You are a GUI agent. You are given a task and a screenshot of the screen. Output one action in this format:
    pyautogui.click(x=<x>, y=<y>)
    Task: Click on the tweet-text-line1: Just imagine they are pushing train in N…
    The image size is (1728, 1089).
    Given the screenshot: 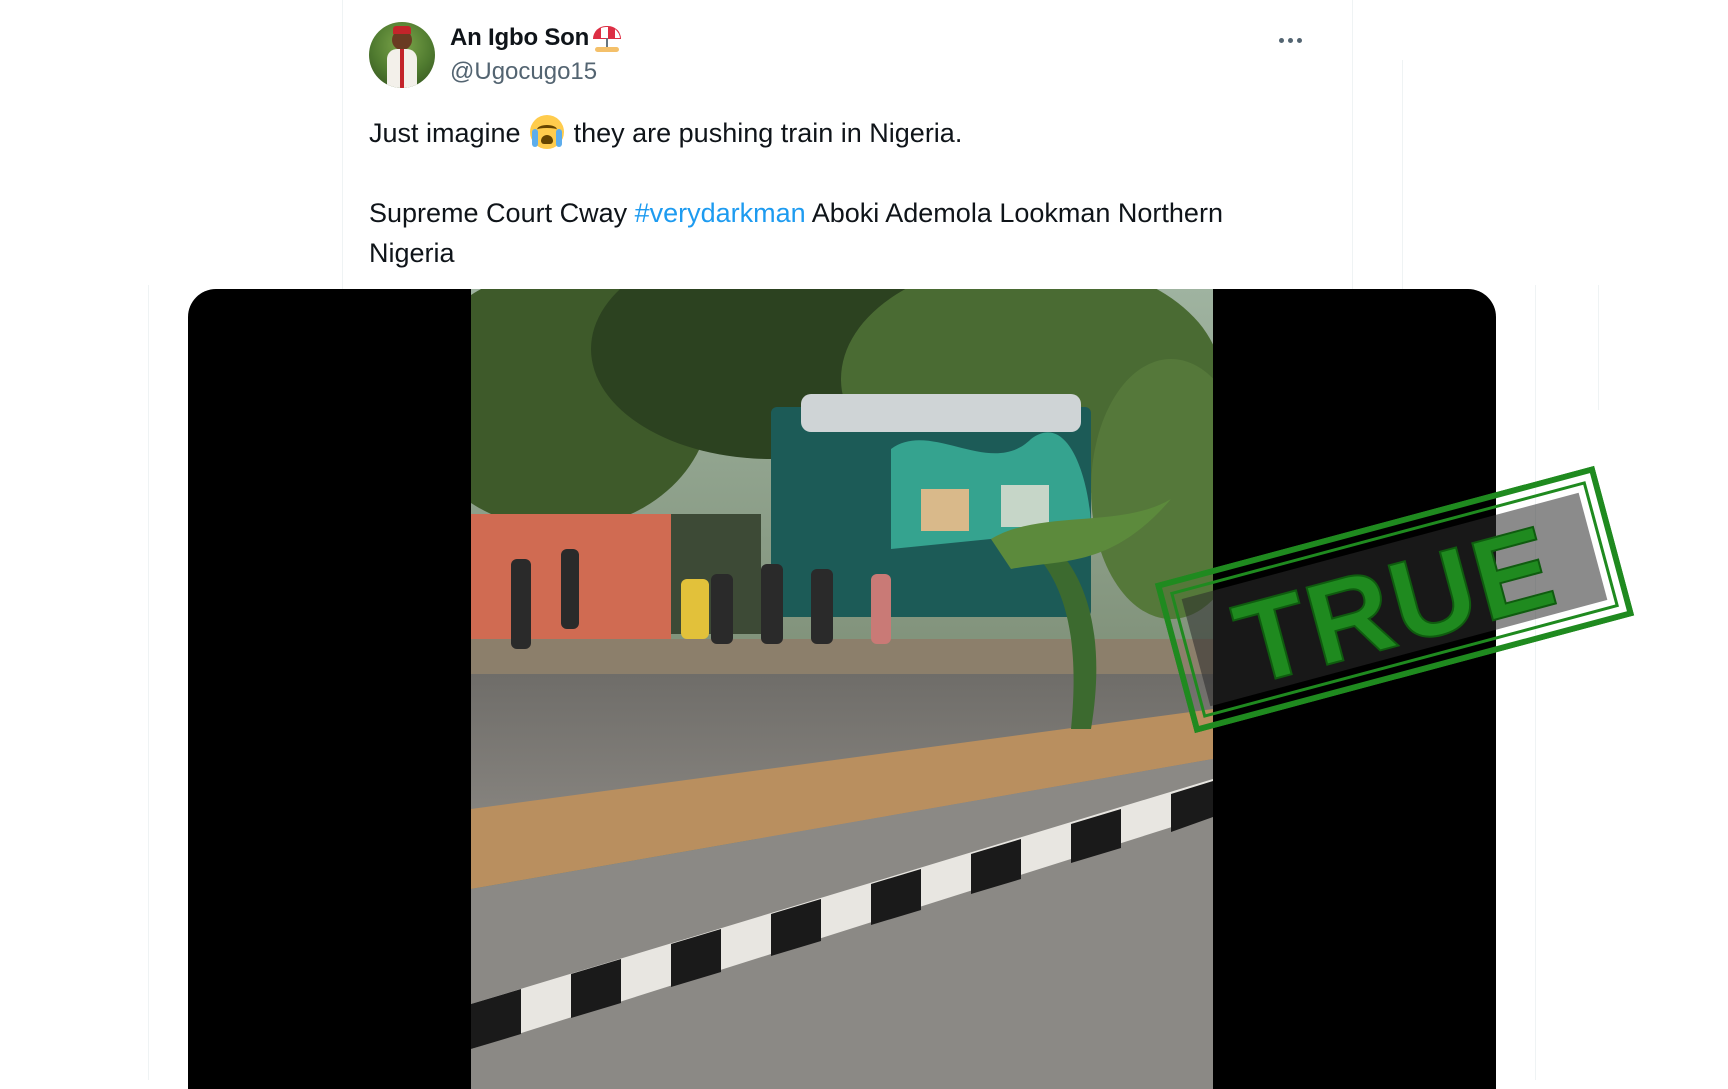 What is the action you would take?
    pyautogui.click(x=839, y=133)
    